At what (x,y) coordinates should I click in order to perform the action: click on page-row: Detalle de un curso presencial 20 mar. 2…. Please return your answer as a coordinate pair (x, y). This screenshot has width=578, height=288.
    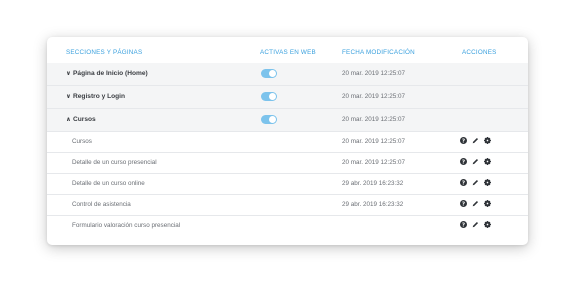
    Looking at the image, I should click on (287, 163).